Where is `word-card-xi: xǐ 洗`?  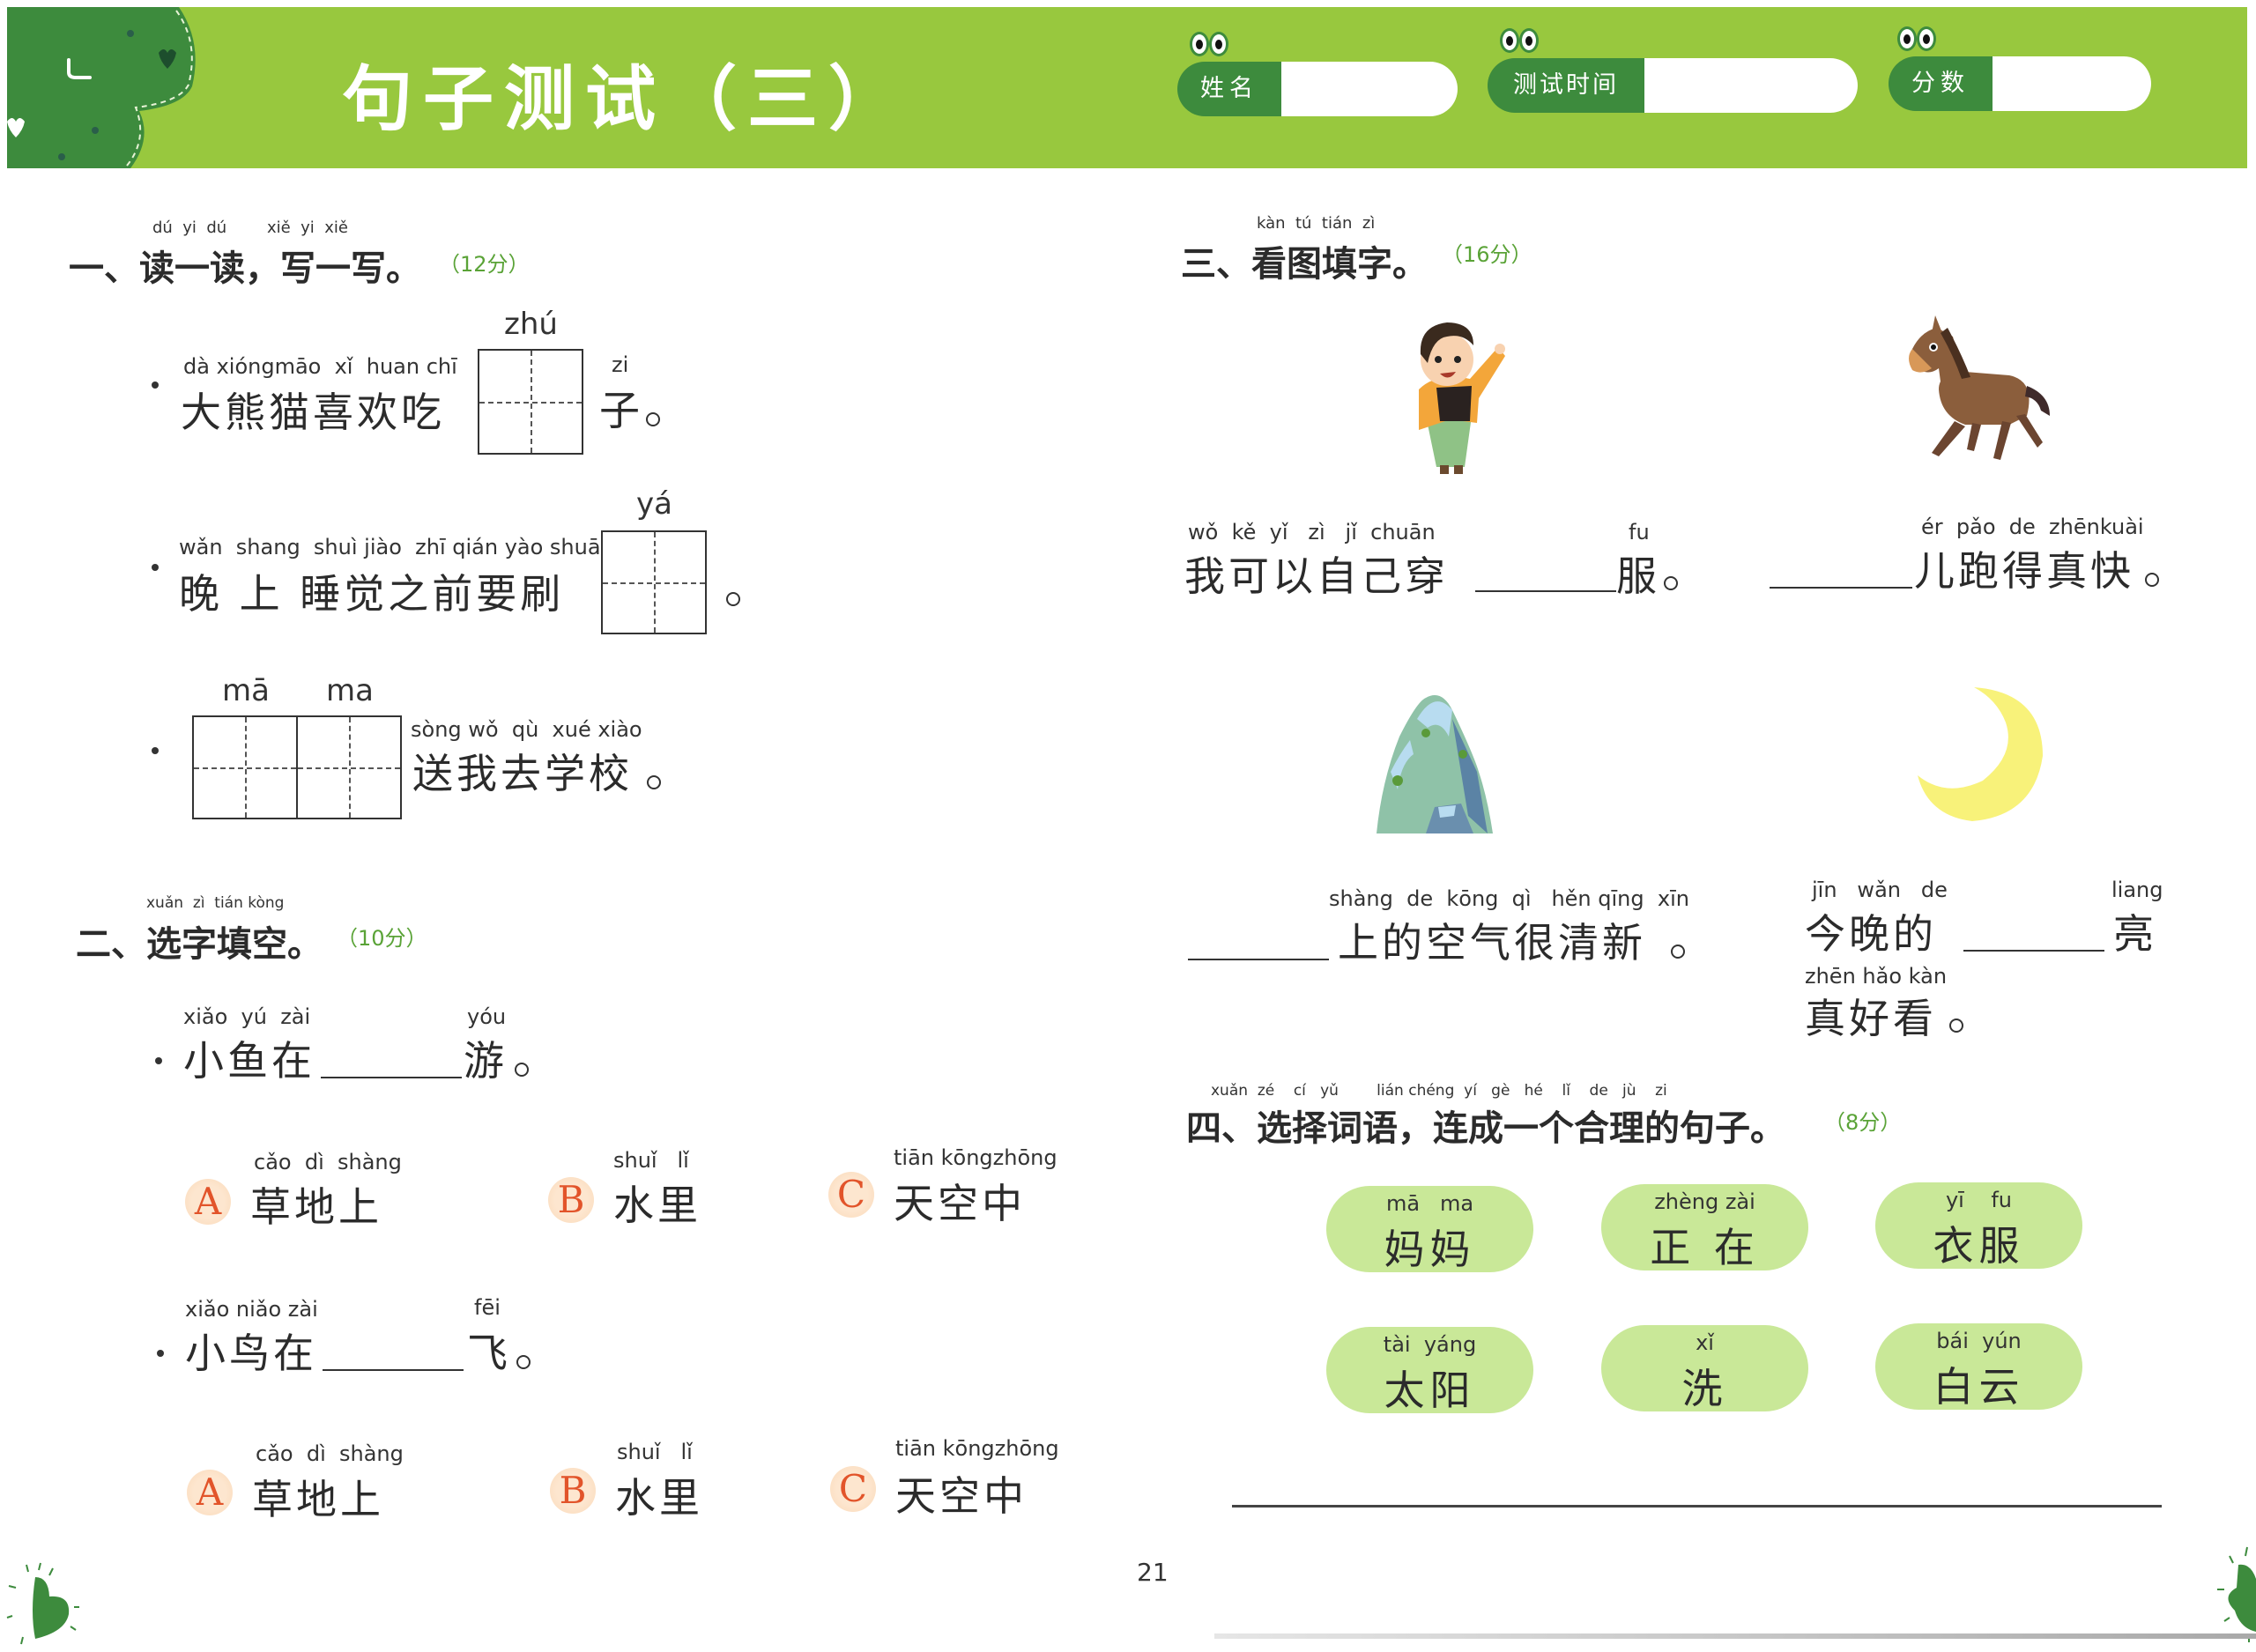 word-card-xi: xǐ 洗 is located at coordinates (1705, 1368).